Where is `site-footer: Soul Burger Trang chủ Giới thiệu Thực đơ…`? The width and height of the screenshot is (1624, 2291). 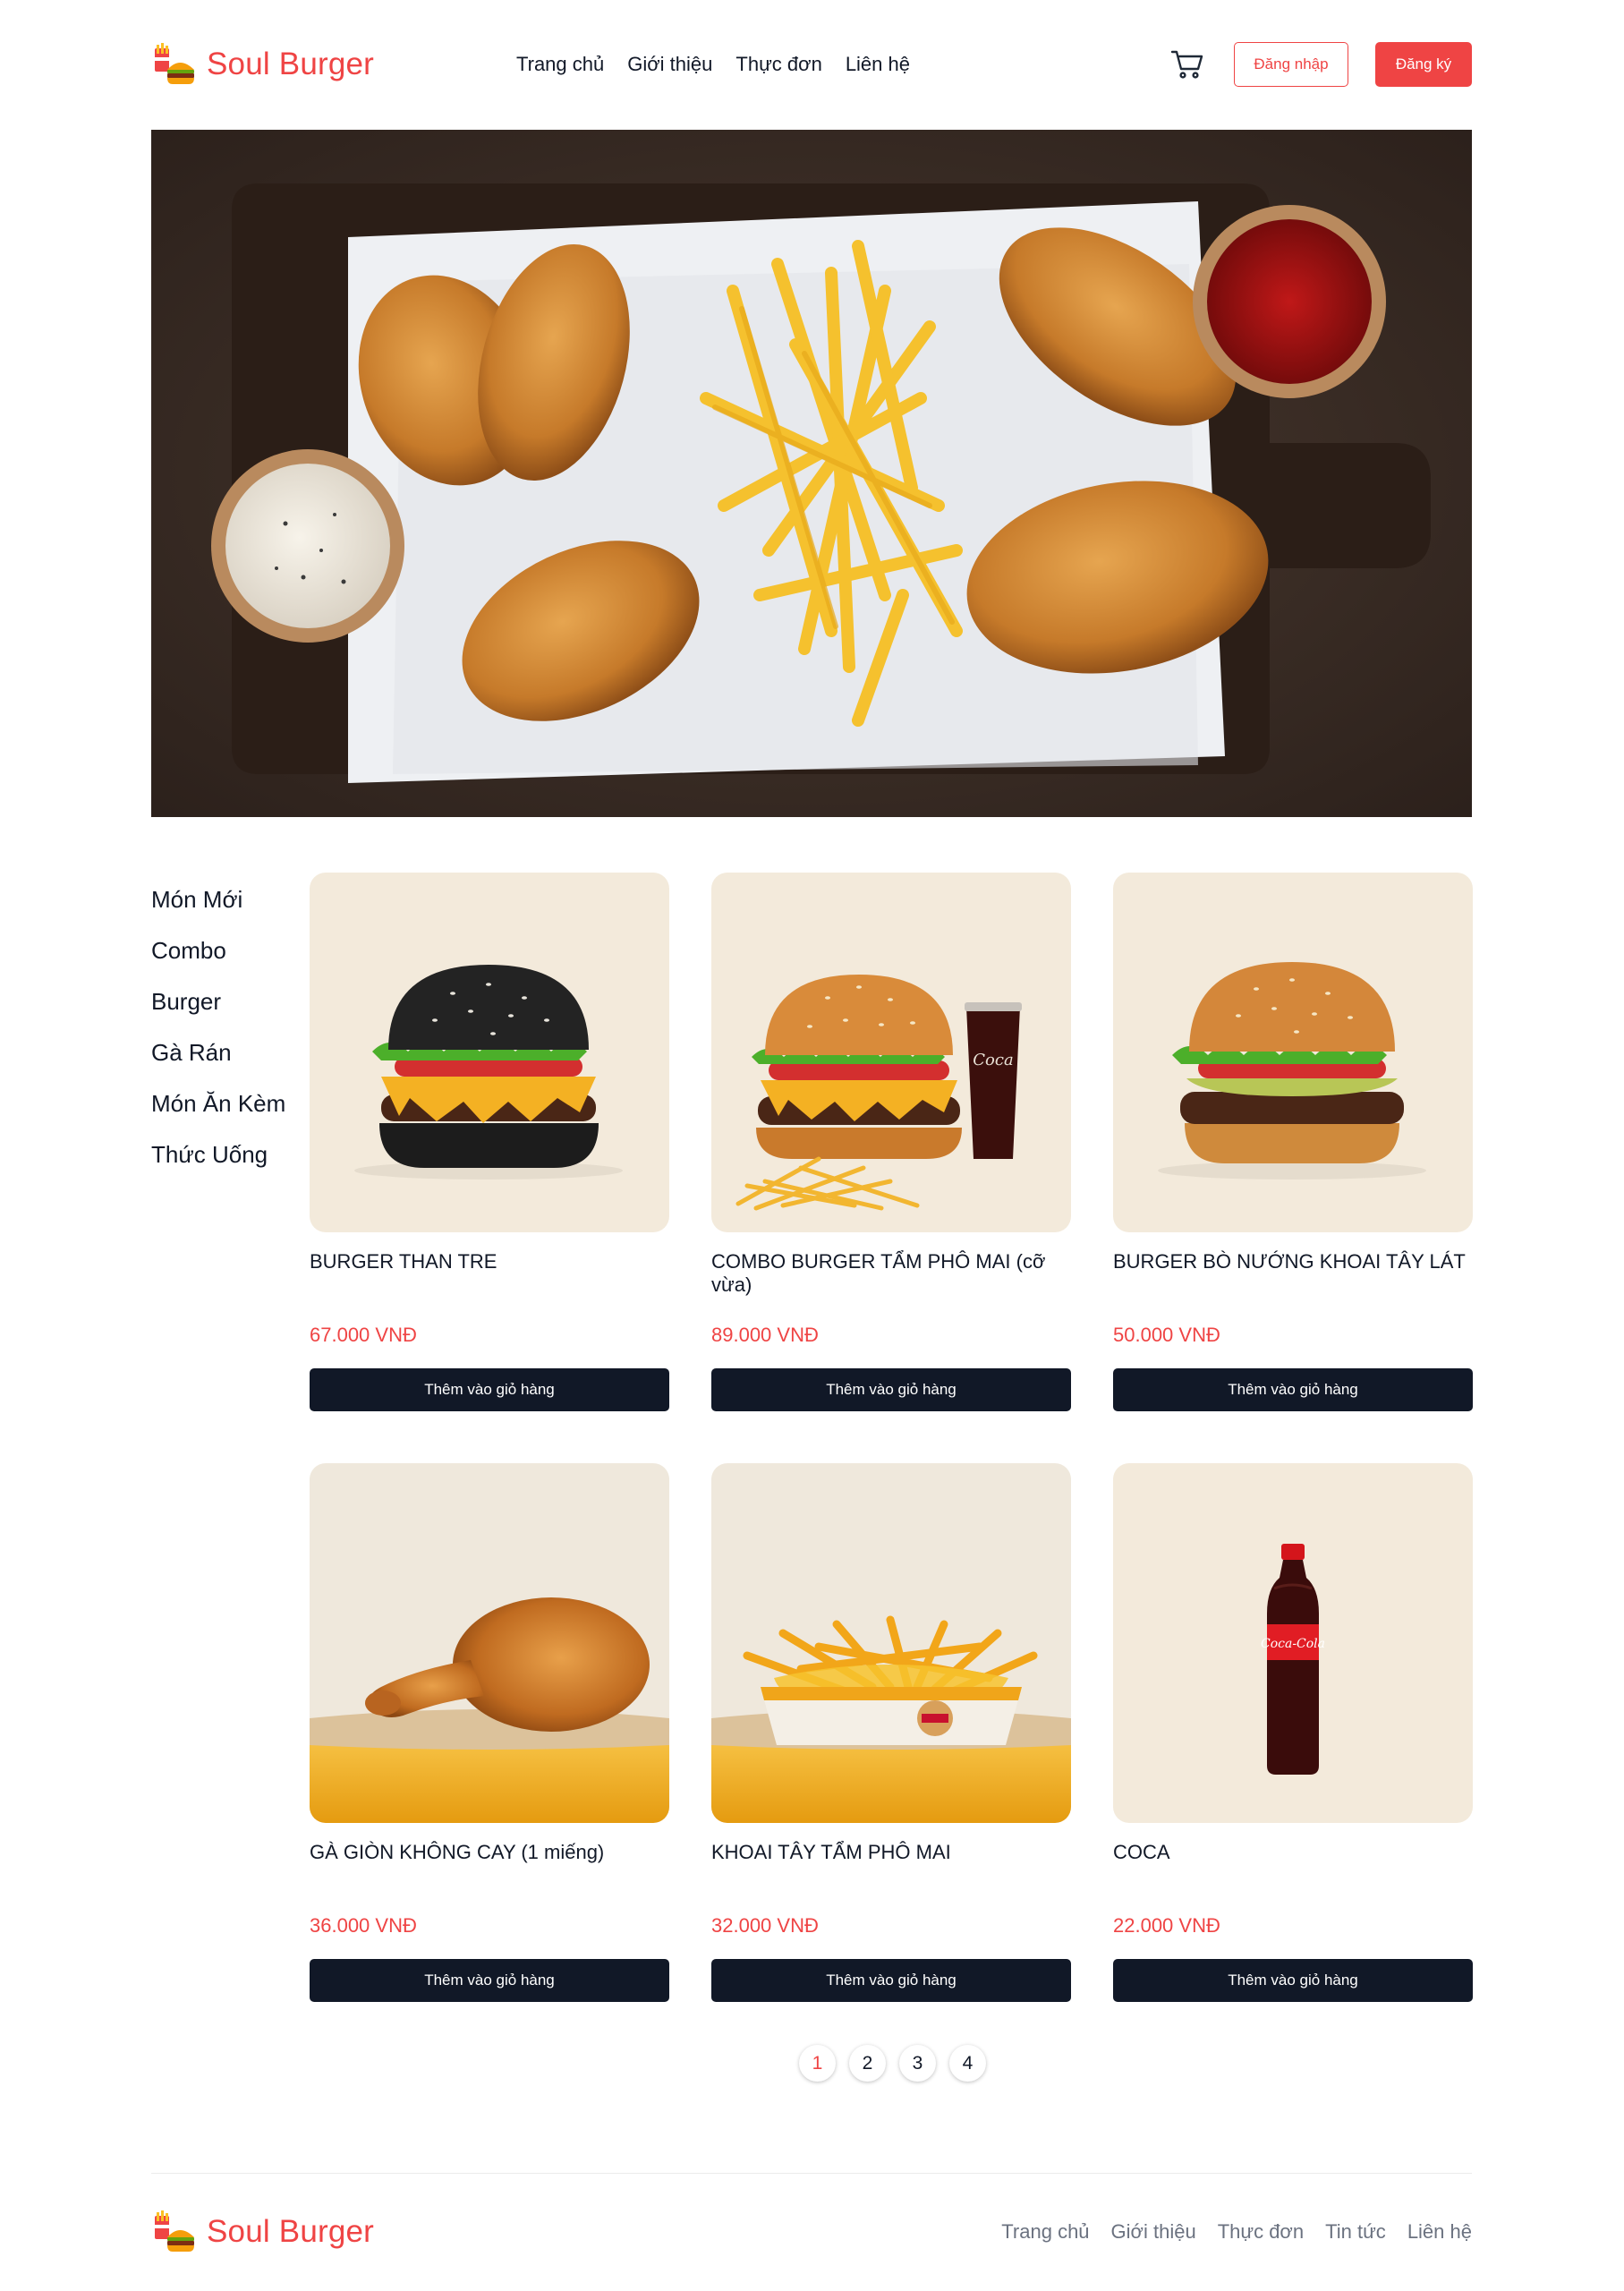
site-footer: Soul Burger Trang chủ Giới thiệu Thực đơ… is located at coordinates (811, 2232).